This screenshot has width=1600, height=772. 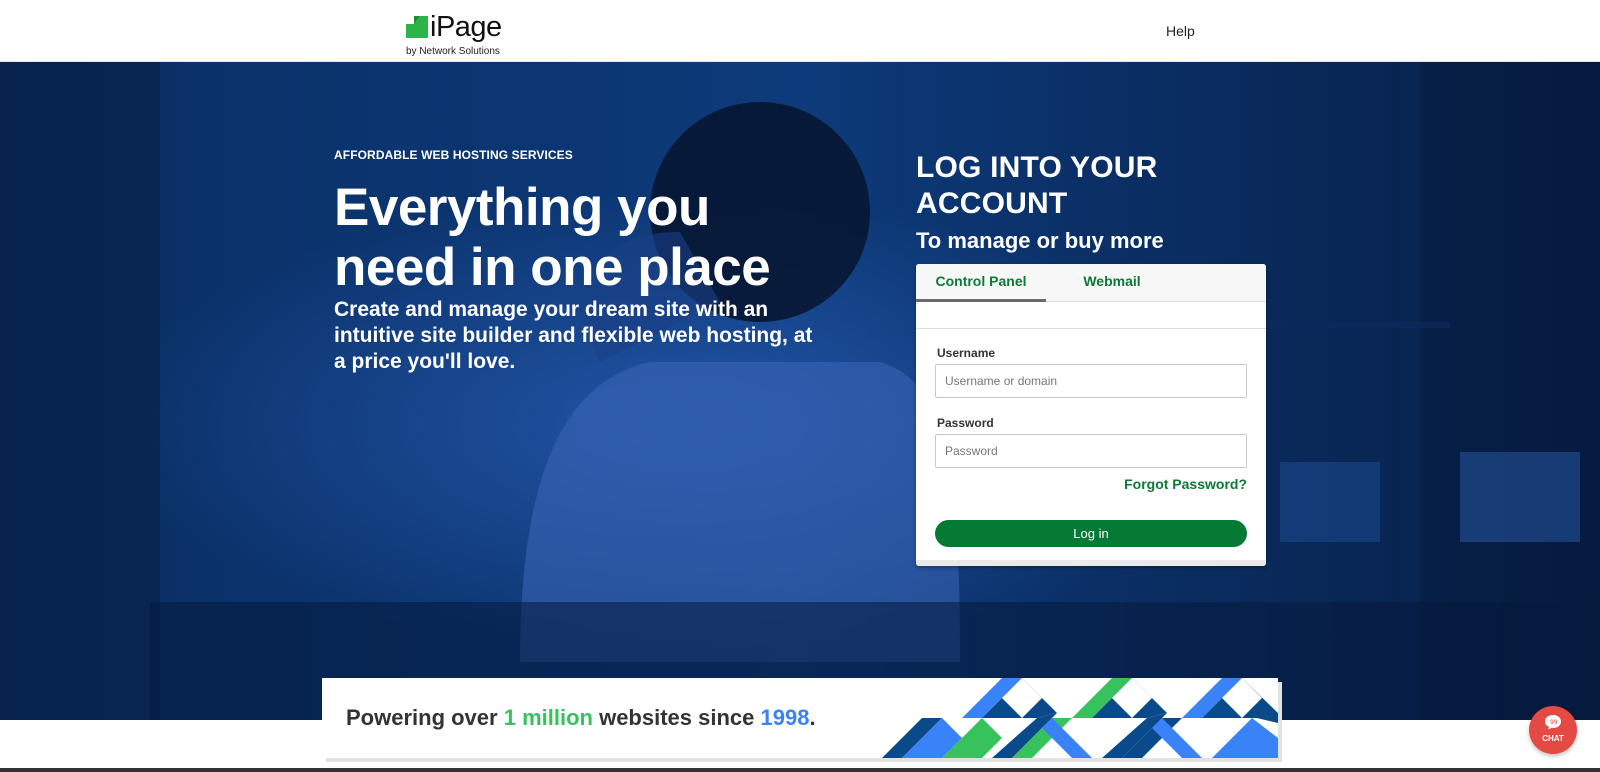 What do you see at coordinates (965, 423) in the screenshot?
I see `password-label: Password` at bounding box center [965, 423].